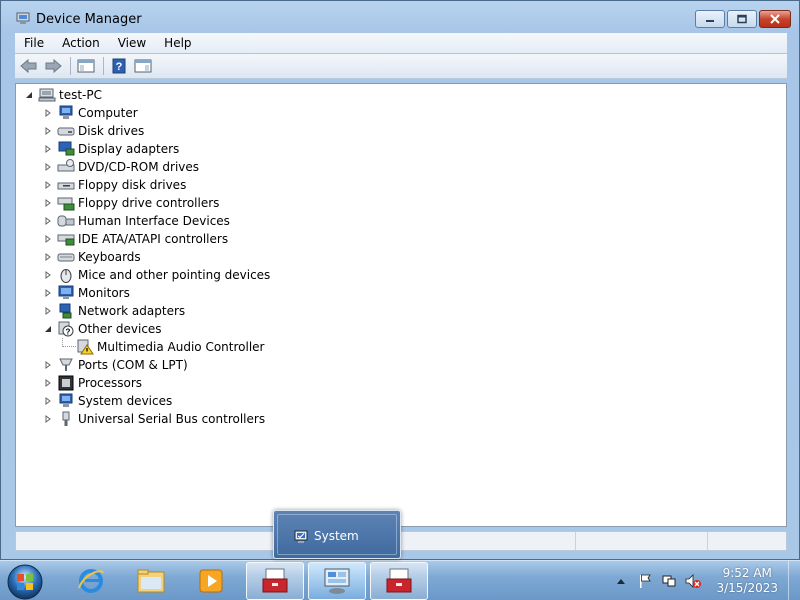 This screenshot has width=800, height=600. What do you see at coordinates (693, 581) in the screenshot?
I see `volume-muted-icon` at bounding box center [693, 581].